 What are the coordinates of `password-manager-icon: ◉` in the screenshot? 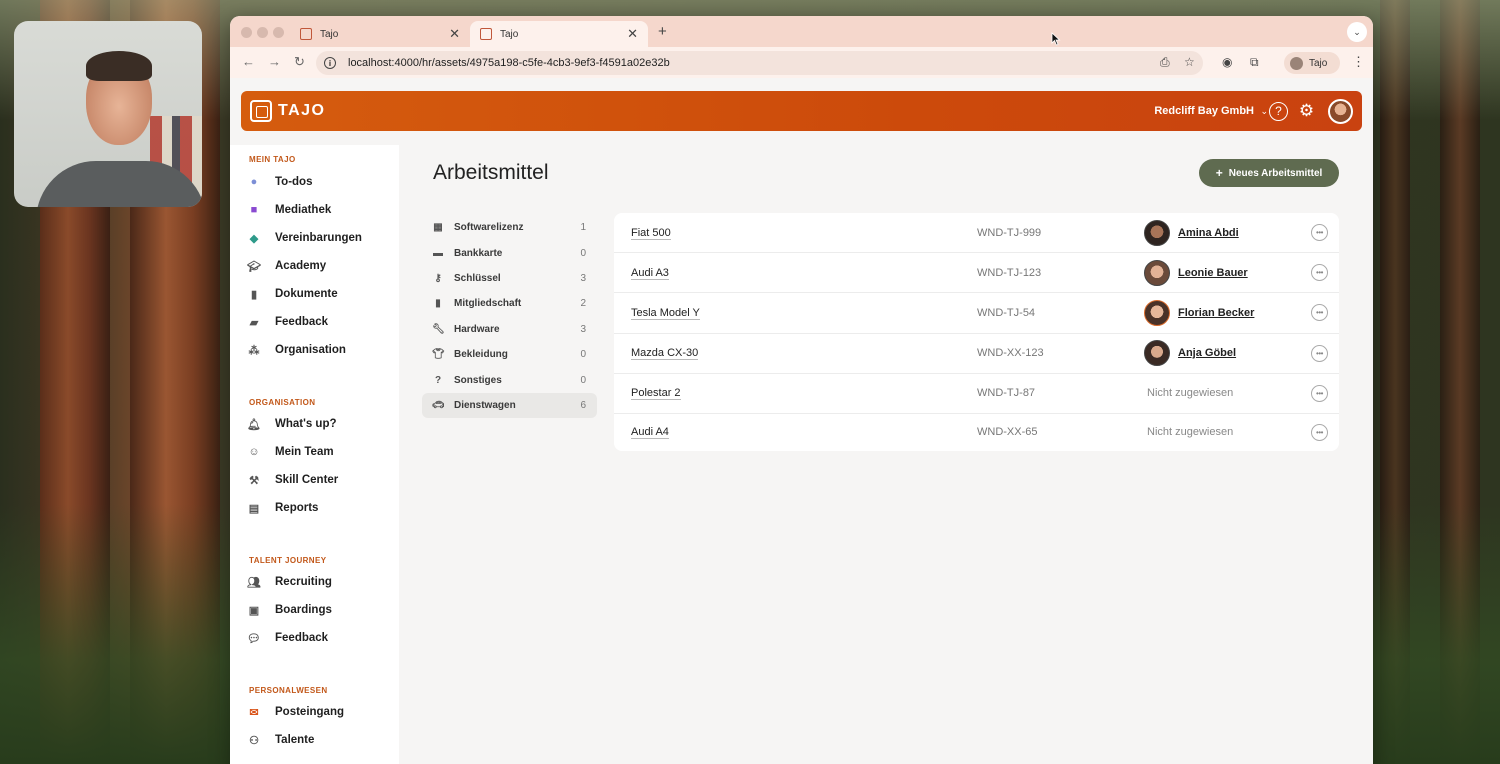 It's located at (1227, 62).